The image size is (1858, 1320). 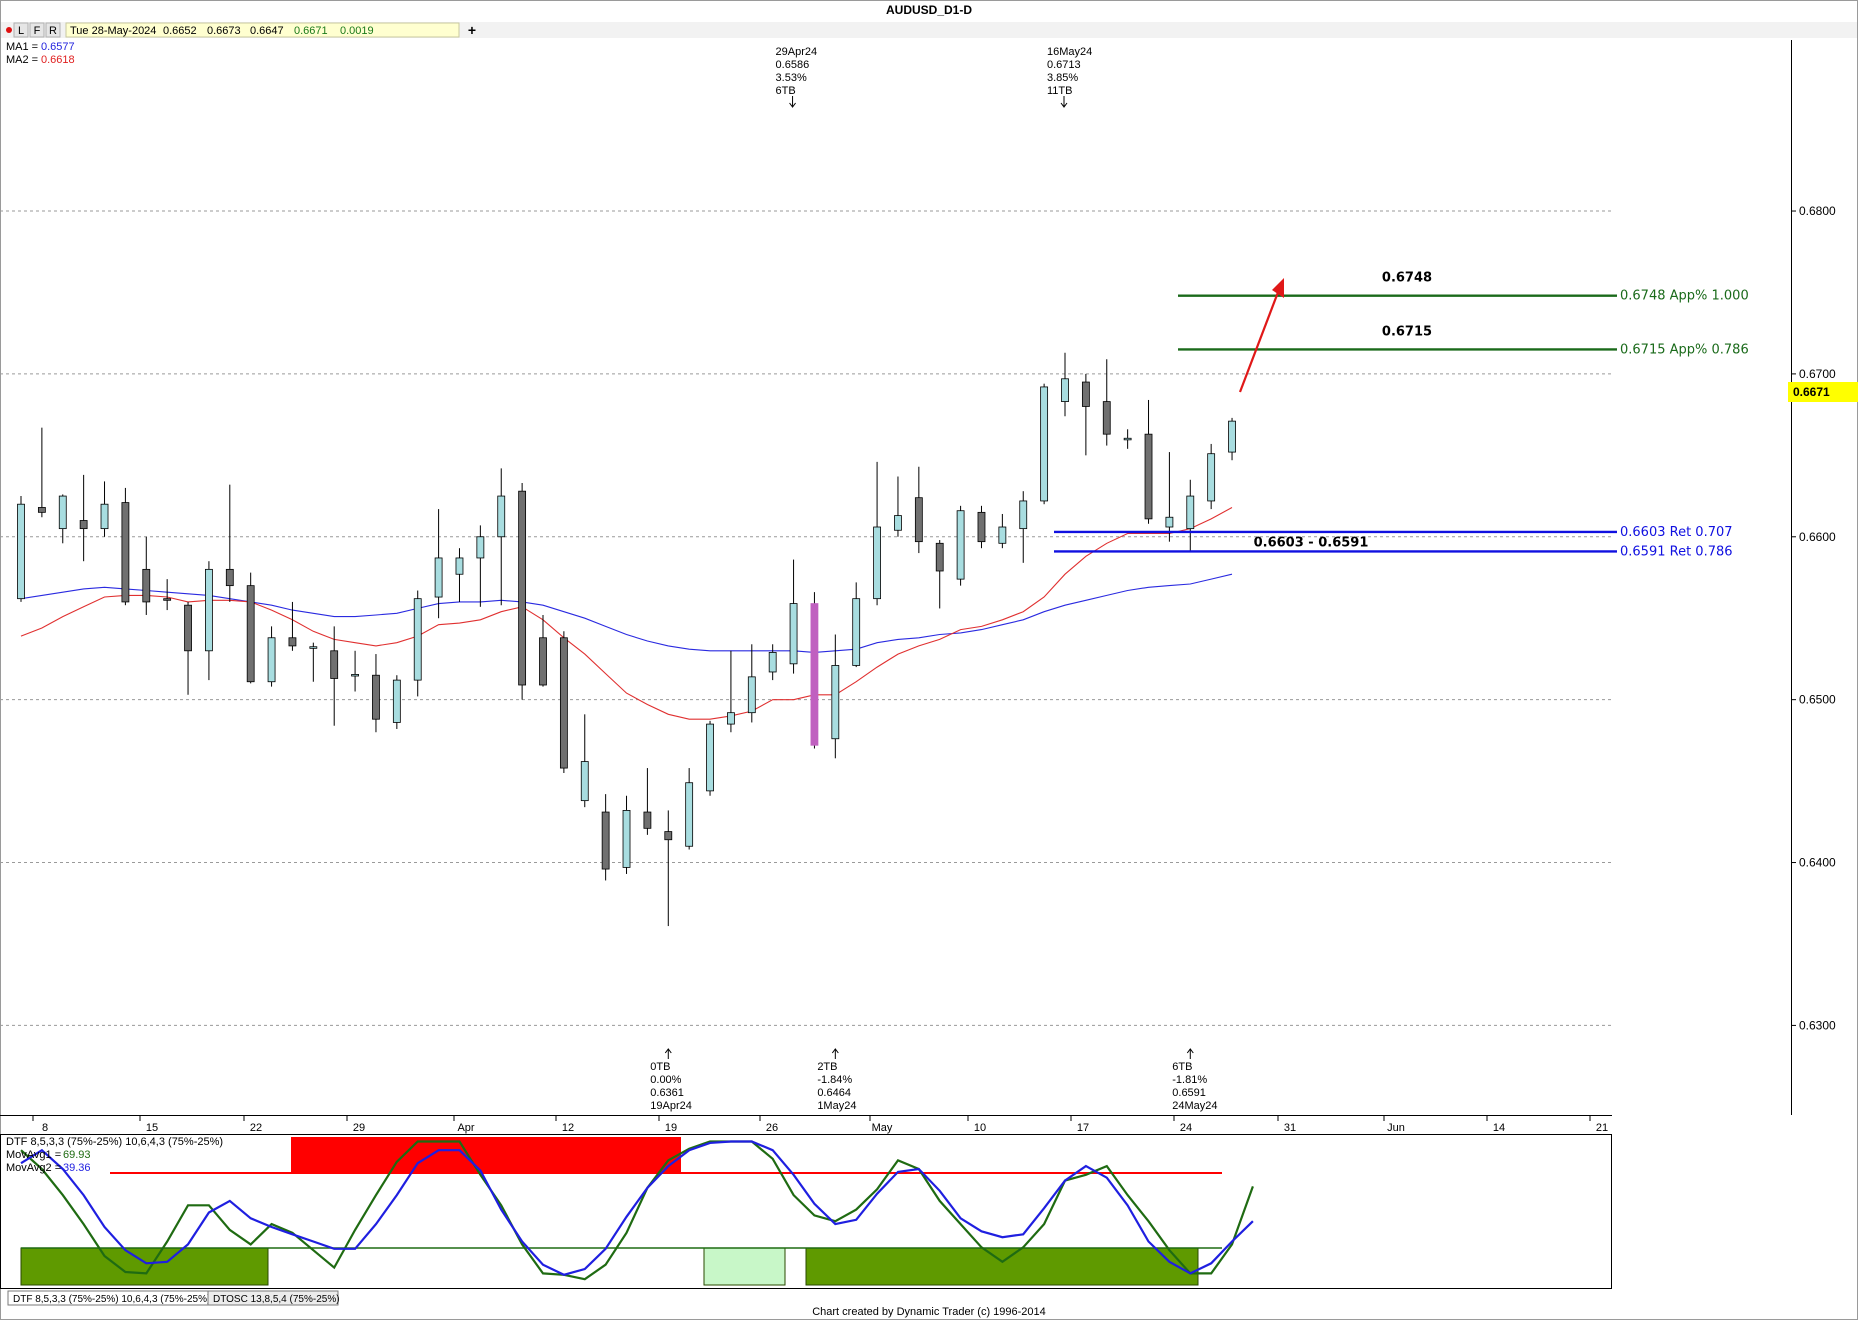 What do you see at coordinates (1062, 78) in the screenshot?
I see `pivot-text: 3.85%` at bounding box center [1062, 78].